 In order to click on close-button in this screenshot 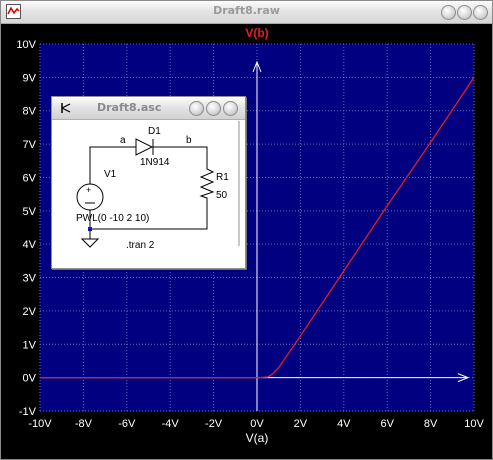, I will do `click(480, 12)`.